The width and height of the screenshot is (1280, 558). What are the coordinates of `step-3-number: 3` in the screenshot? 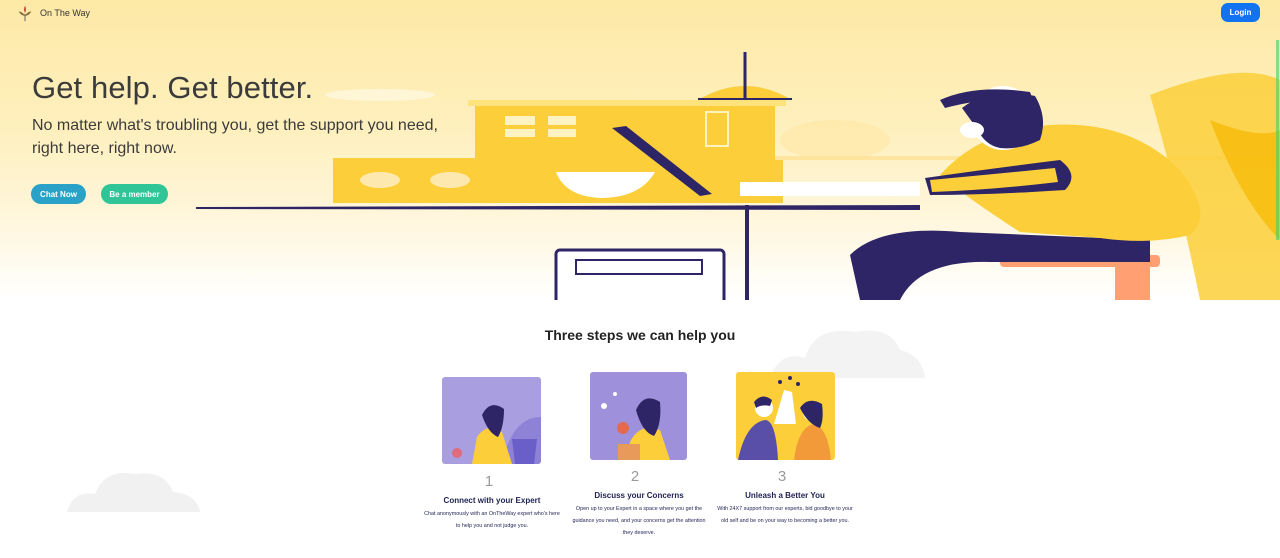 It's located at (782, 476).